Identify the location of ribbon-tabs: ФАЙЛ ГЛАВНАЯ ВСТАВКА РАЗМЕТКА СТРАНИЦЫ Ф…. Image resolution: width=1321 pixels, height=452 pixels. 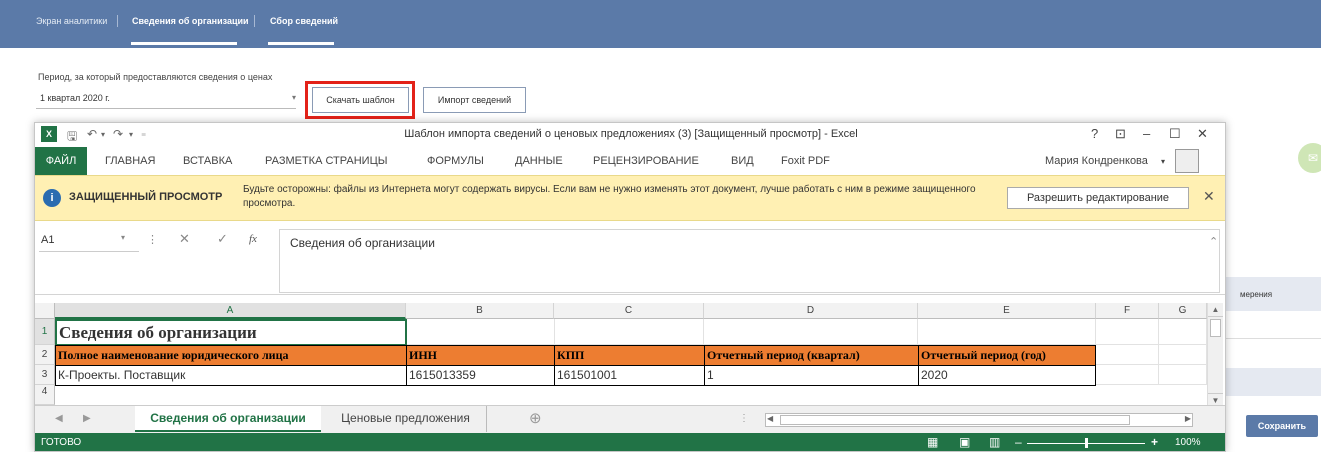
(630, 161).